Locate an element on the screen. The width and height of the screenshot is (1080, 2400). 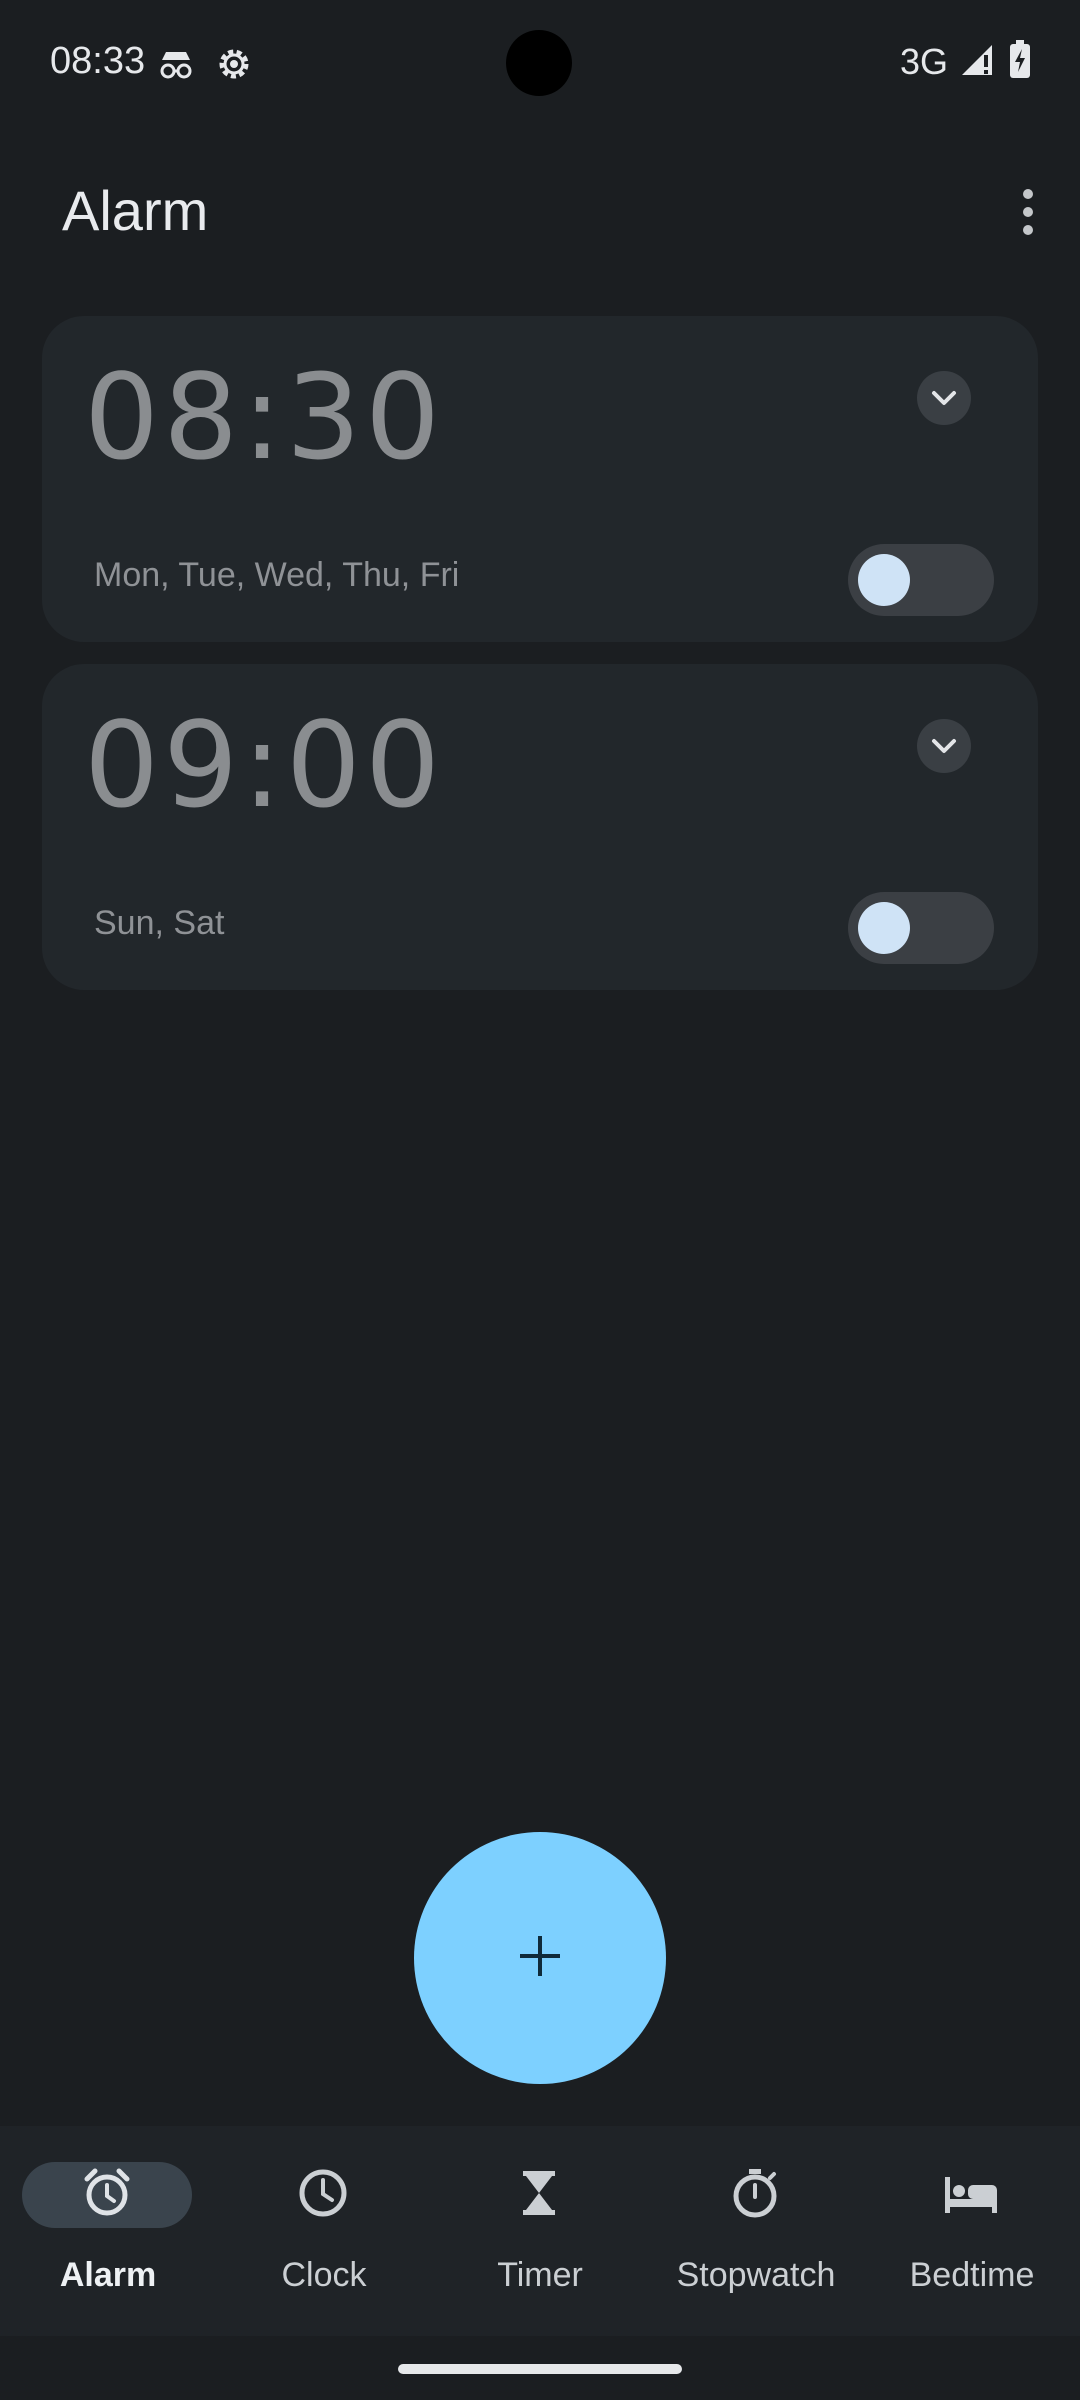
camera-cutout is located at coordinates (539, 63).